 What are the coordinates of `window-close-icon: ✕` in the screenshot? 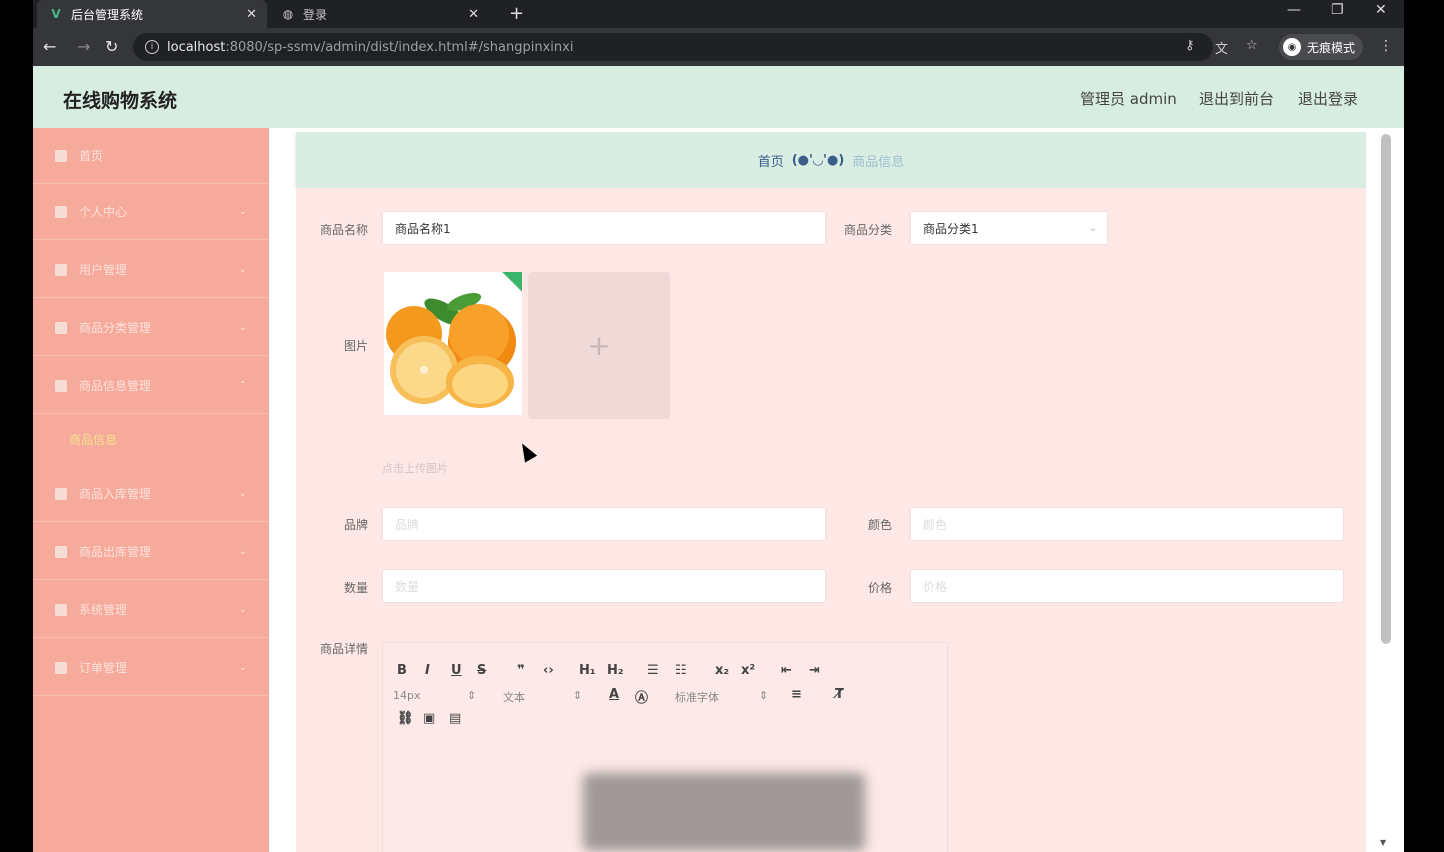 It's located at (1381, 10).